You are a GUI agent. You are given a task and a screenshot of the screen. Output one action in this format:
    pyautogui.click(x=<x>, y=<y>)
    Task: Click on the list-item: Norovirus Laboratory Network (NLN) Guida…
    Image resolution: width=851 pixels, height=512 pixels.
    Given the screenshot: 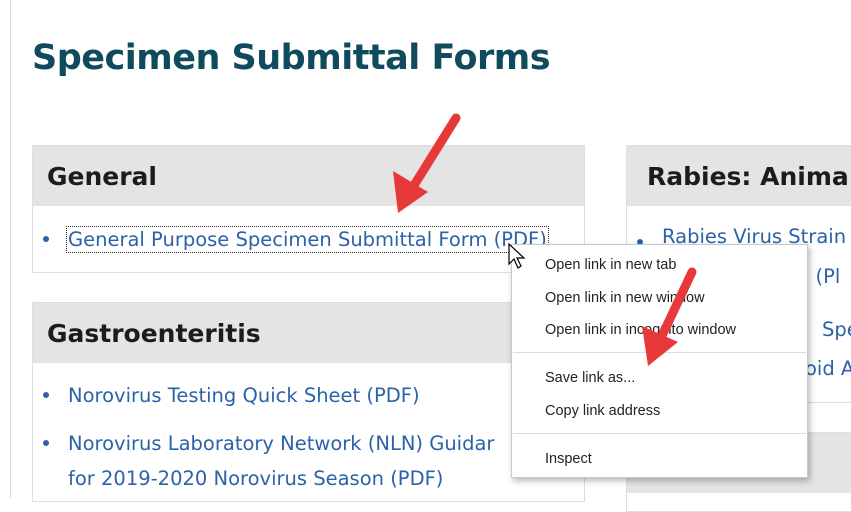 What is the action you would take?
    pyautogui.click(x=308, y=461)
    